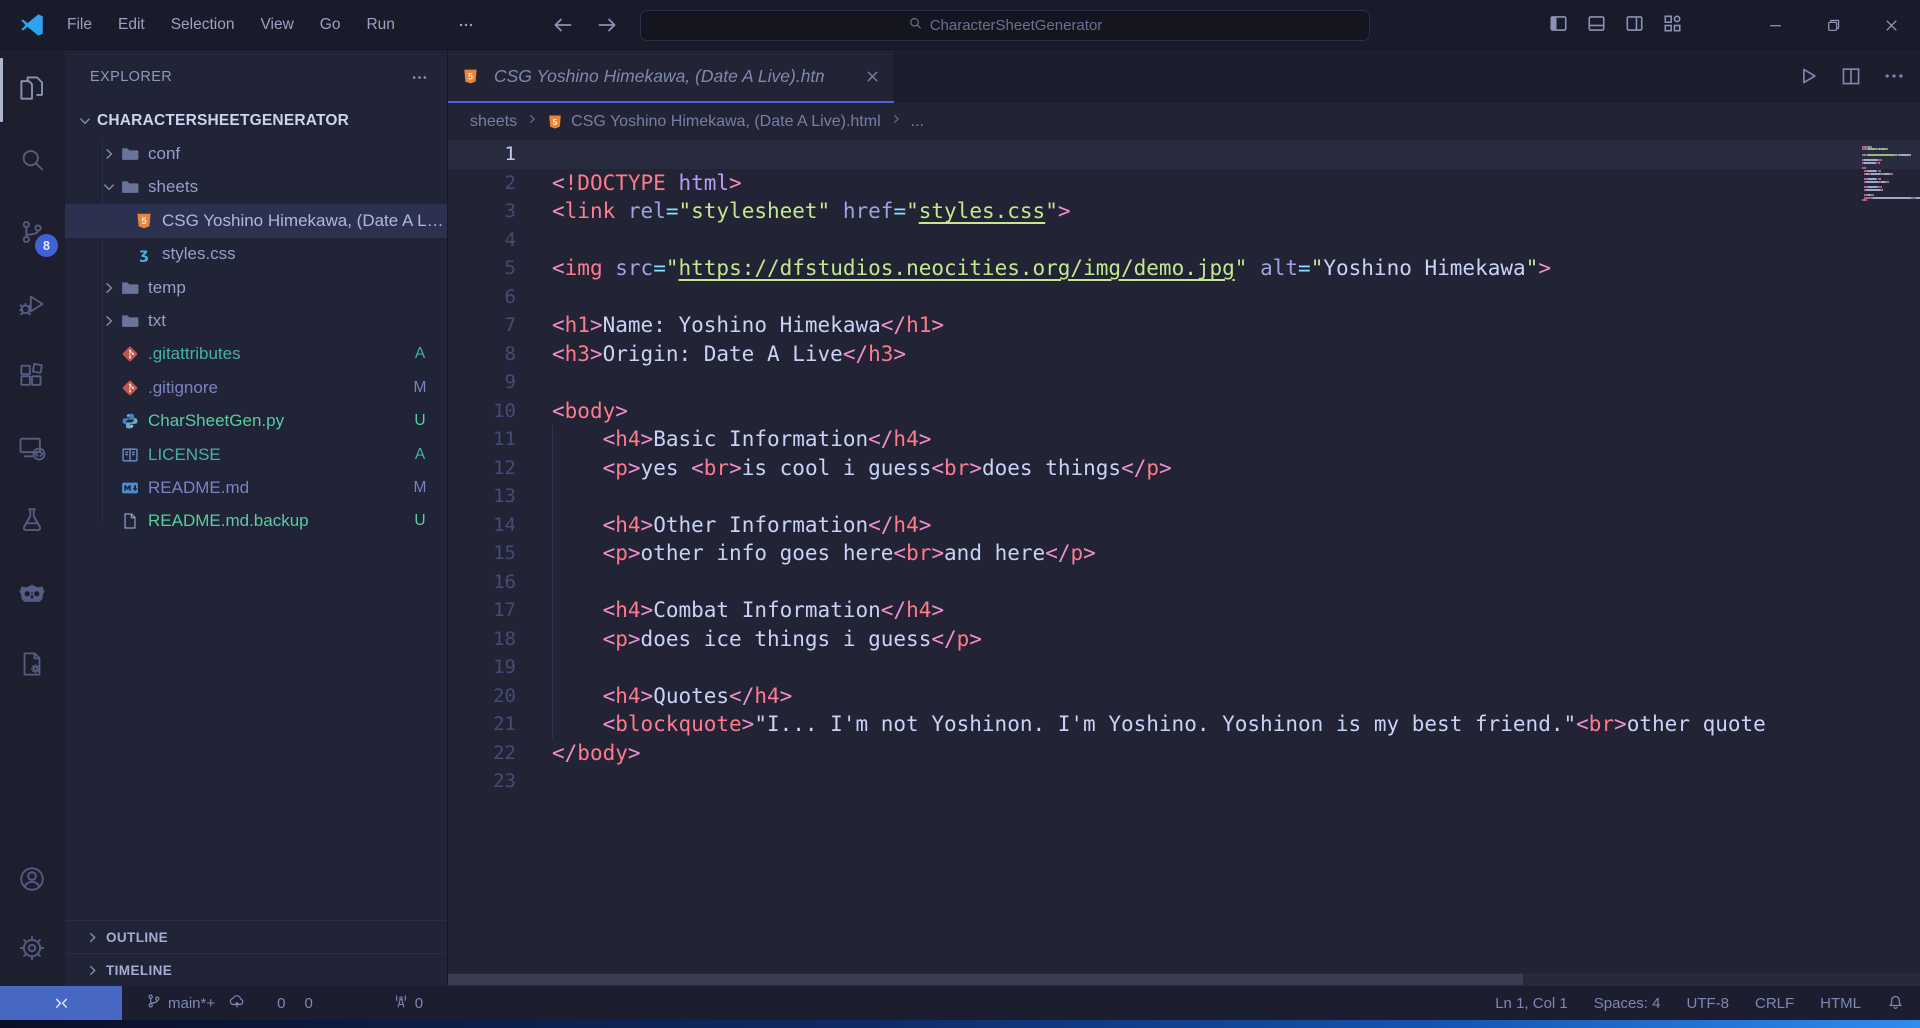 This screenshot has height=1028, width=1920. I want to click on status-crlf: CRLF, so click(1774, 1003).